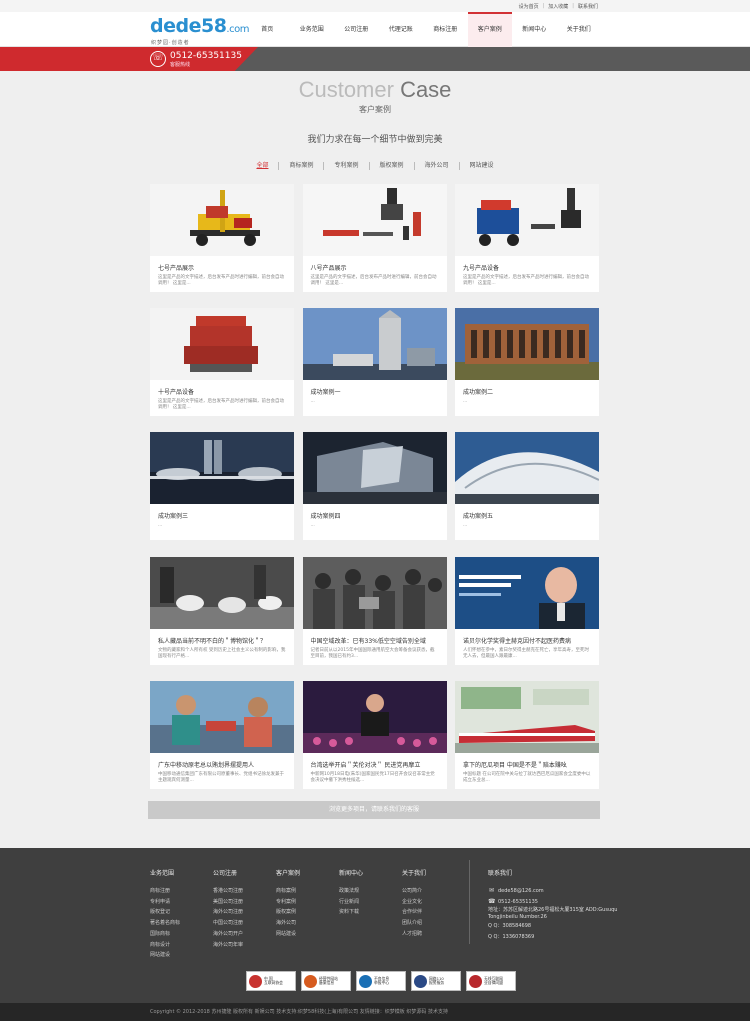  I want to click on footer-link: 海外公司年审, so click(228, 945).